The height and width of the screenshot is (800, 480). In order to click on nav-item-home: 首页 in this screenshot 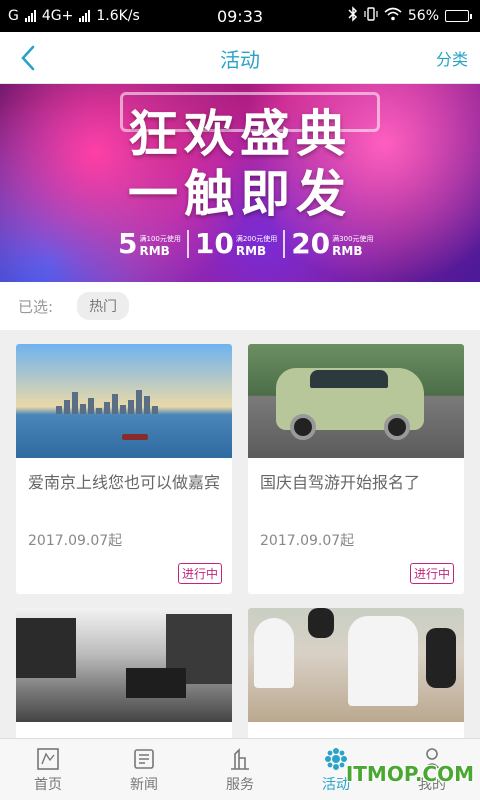, I will do `click(48, 769)`.